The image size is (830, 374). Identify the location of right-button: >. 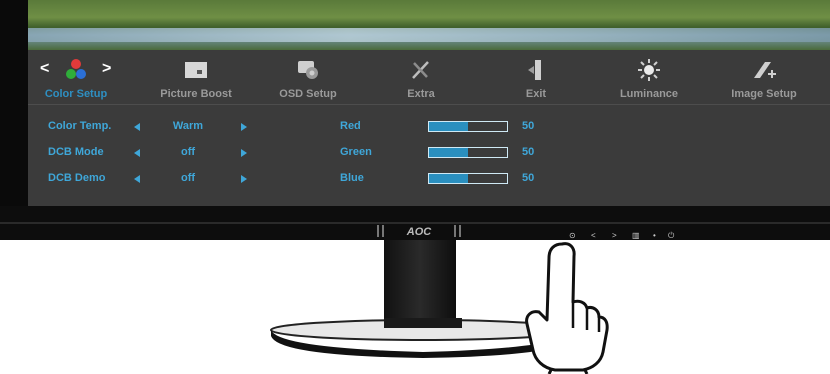
(614, 235).